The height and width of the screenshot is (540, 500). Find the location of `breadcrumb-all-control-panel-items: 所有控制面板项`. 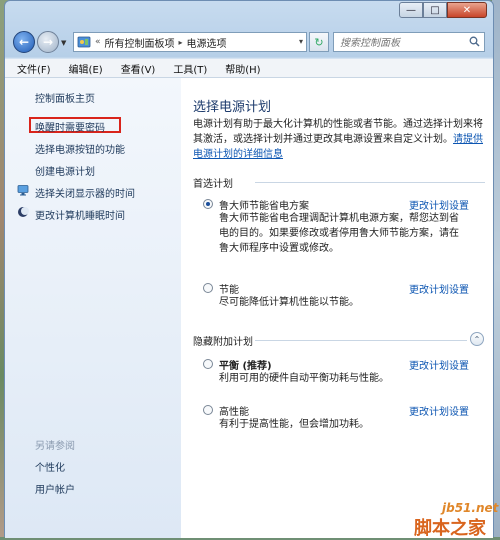

breadcrumb-all-control-panel-items: 所有控制面板项 is located at coordinates (140, 42).